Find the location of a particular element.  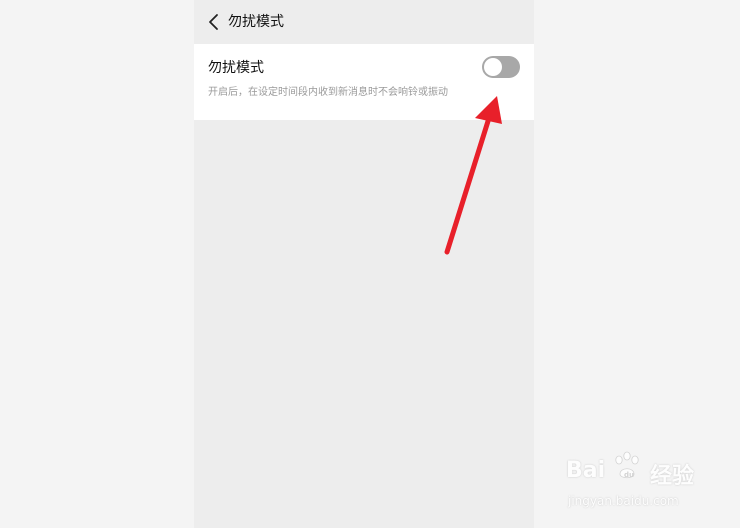

paw-text: du is located at coordinates (629, 475).